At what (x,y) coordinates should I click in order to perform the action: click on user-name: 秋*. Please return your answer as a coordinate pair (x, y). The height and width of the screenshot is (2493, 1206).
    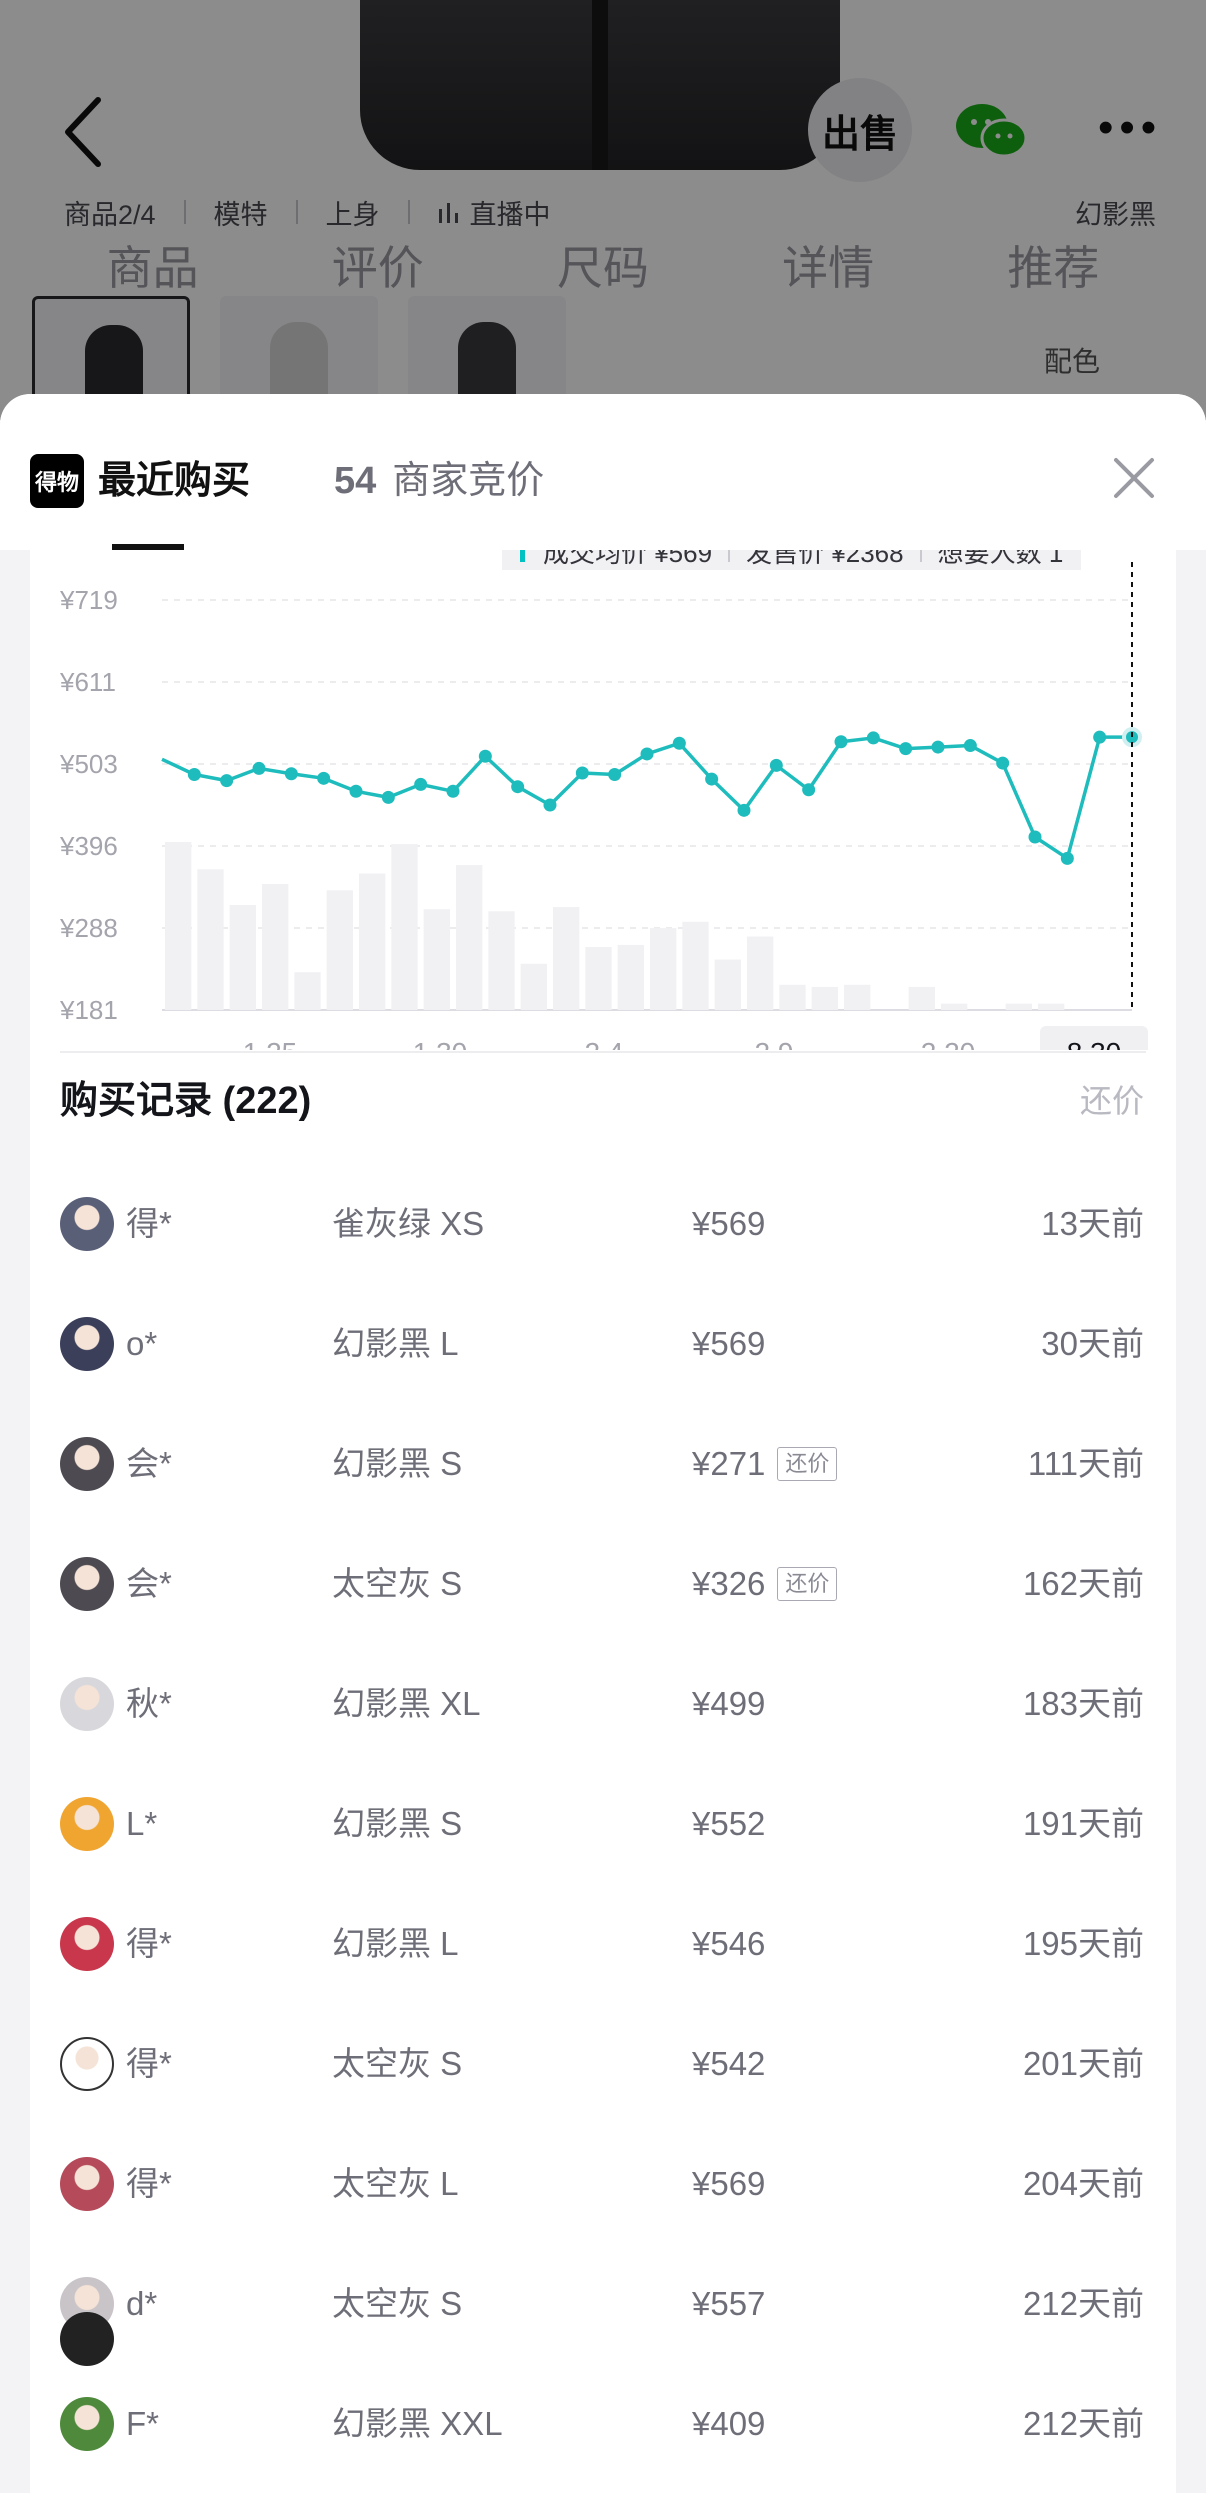
    Looking at the image, I should click on (149, 1703).